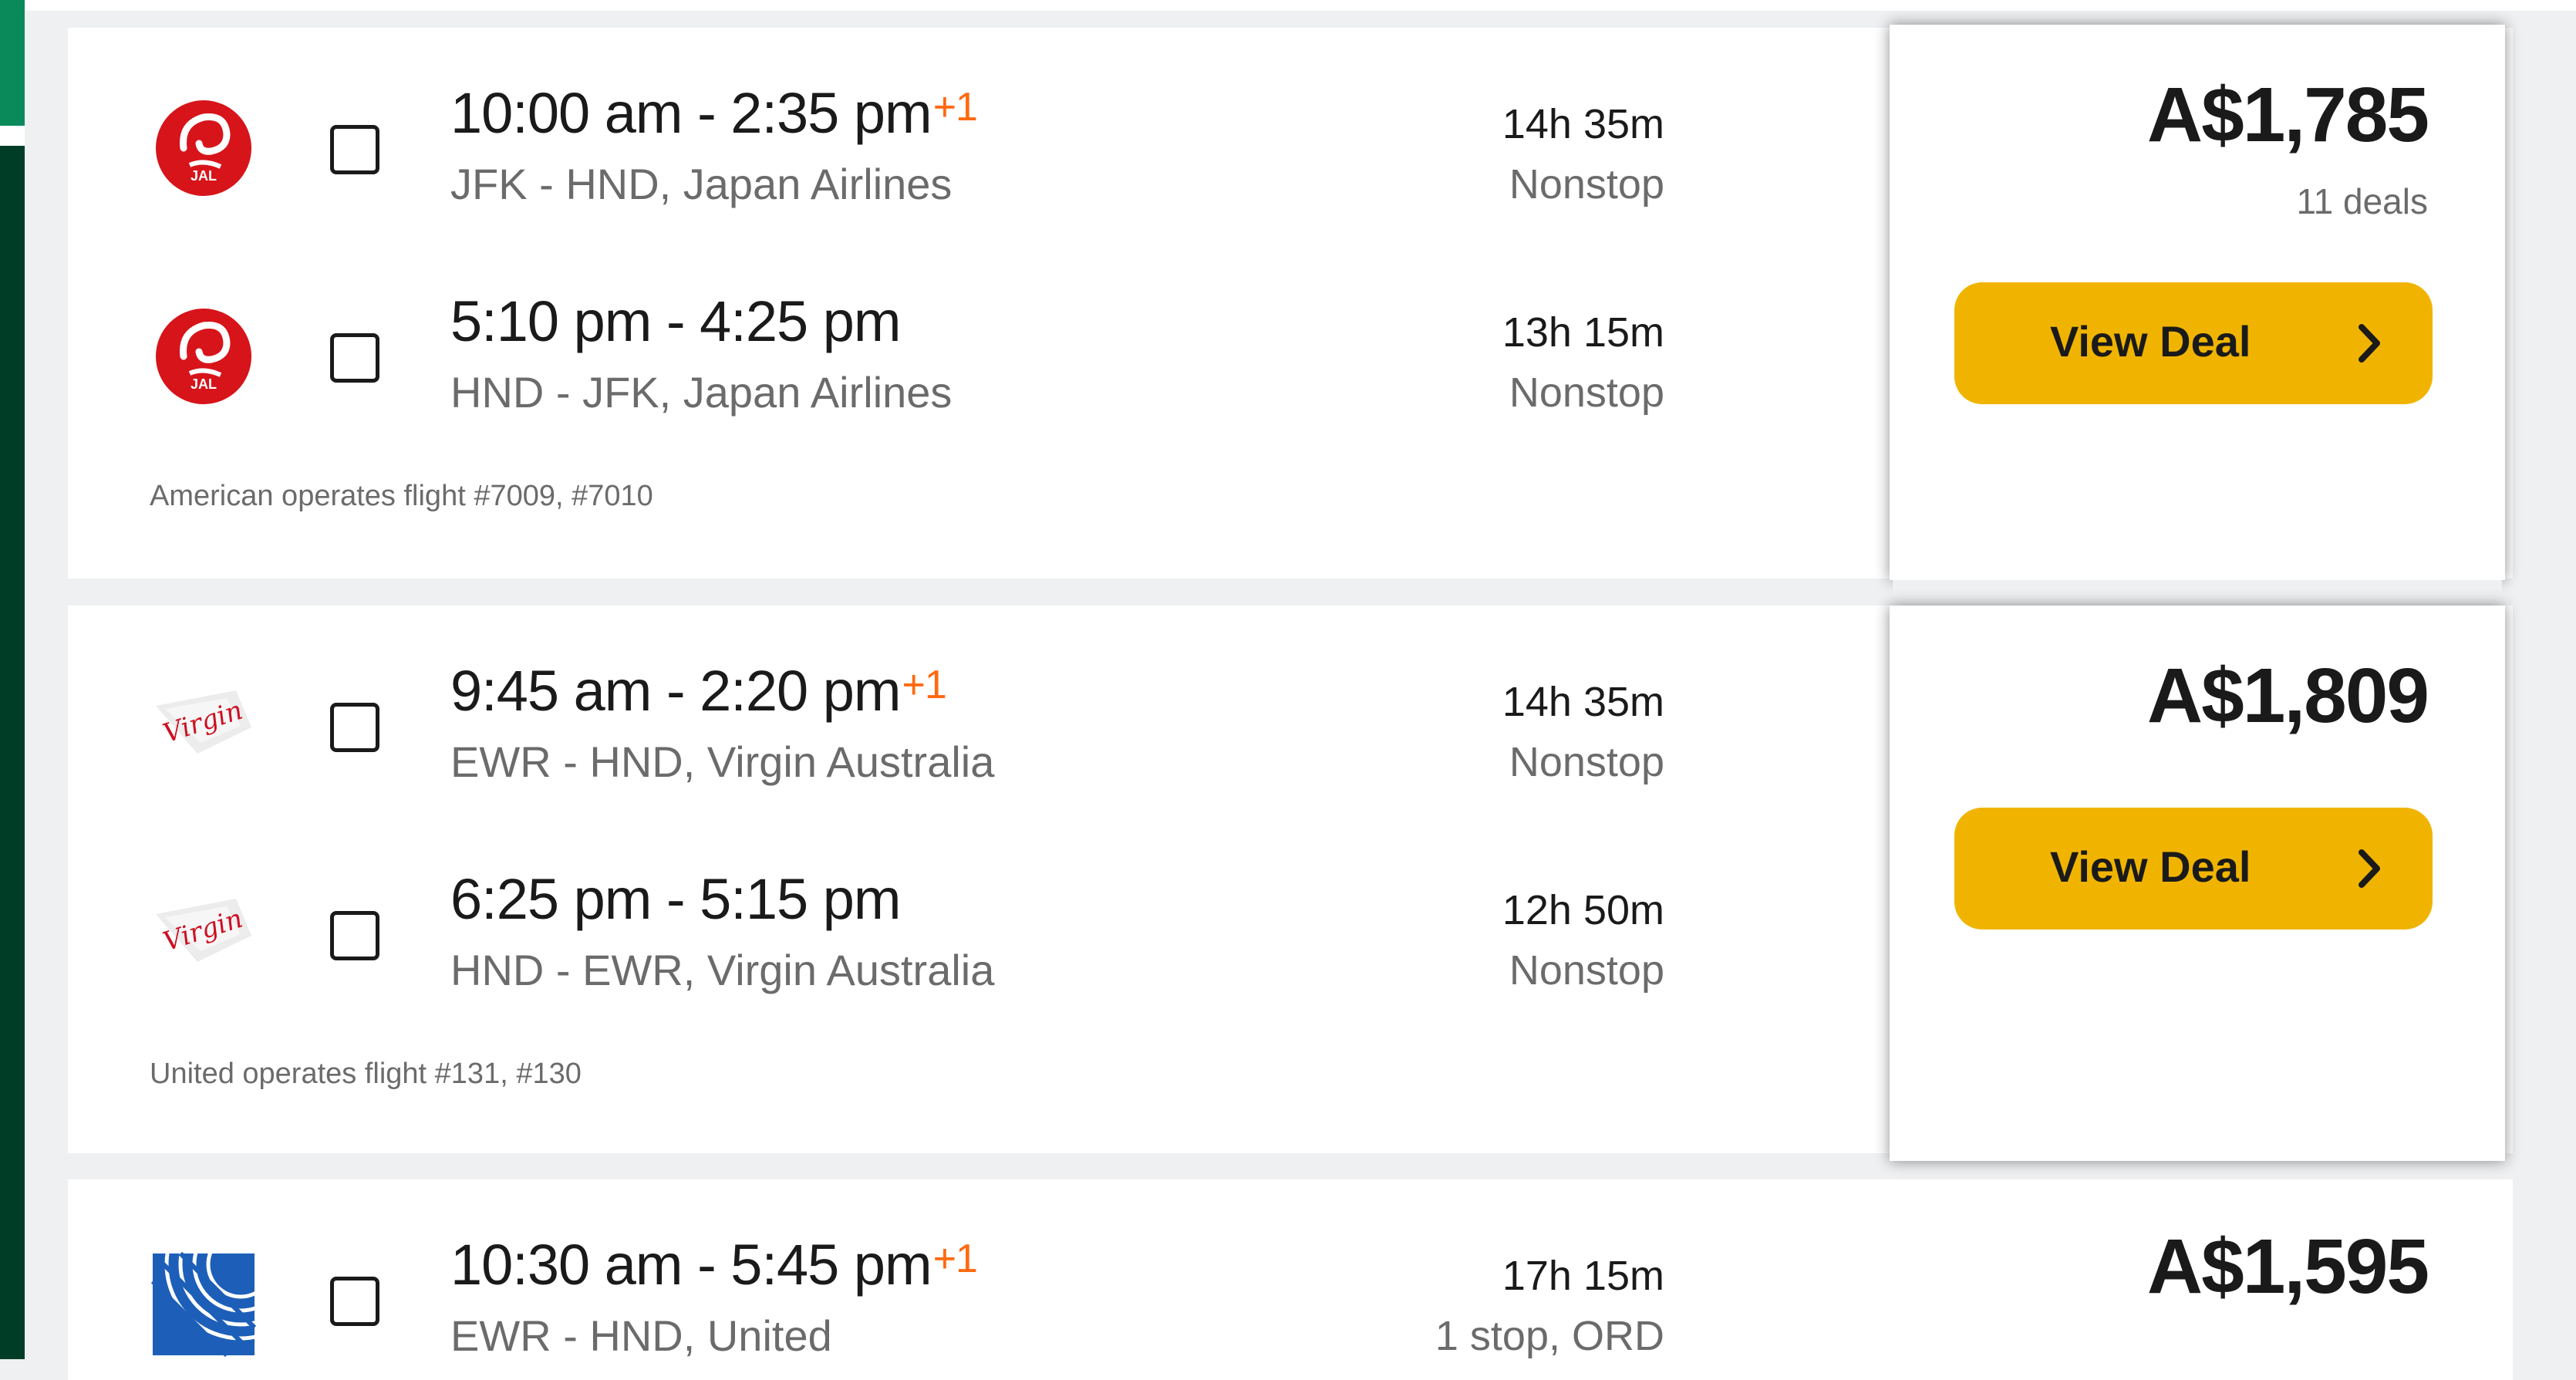 The height and width of the screenshot is (1380, 2576). I want to click on flight-stops: 1 stop, ORD, so click(1549, 1336).